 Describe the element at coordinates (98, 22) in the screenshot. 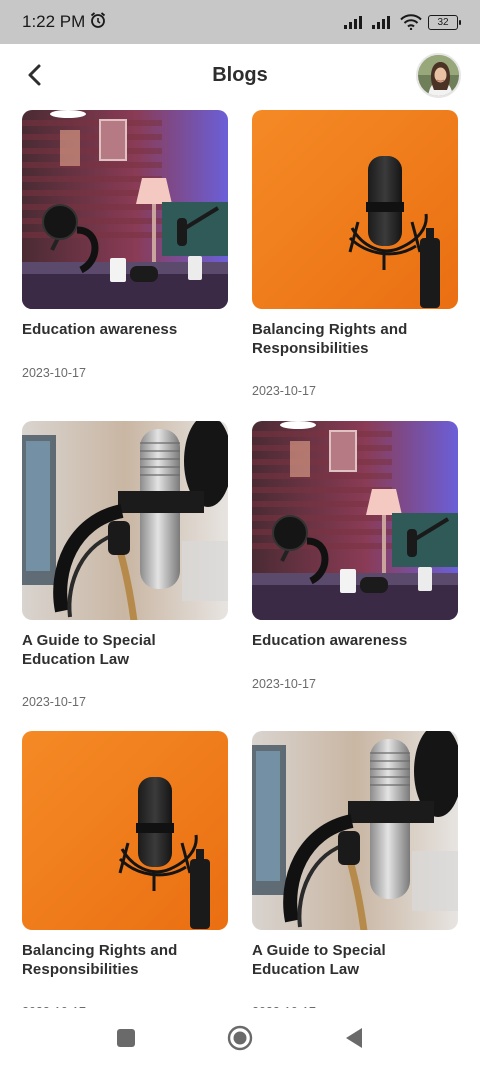

I see `alarm-icon` at that location.